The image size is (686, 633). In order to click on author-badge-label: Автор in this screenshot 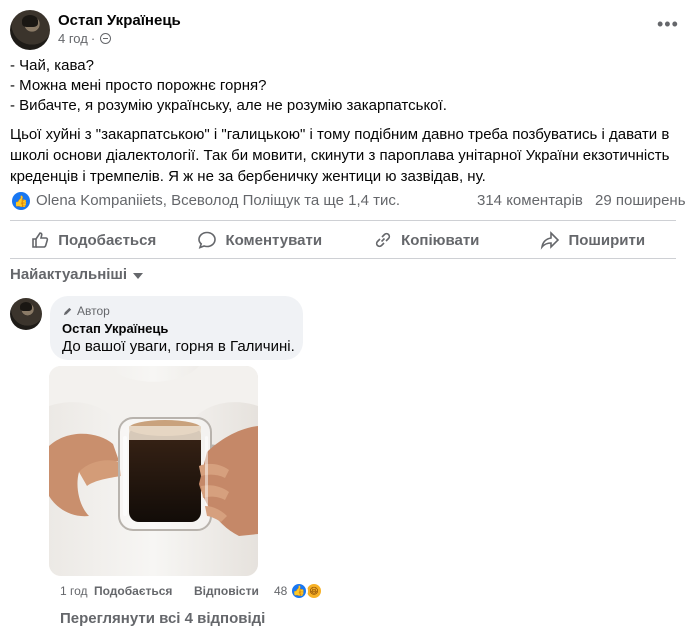, I will do `click(93, 311)`.